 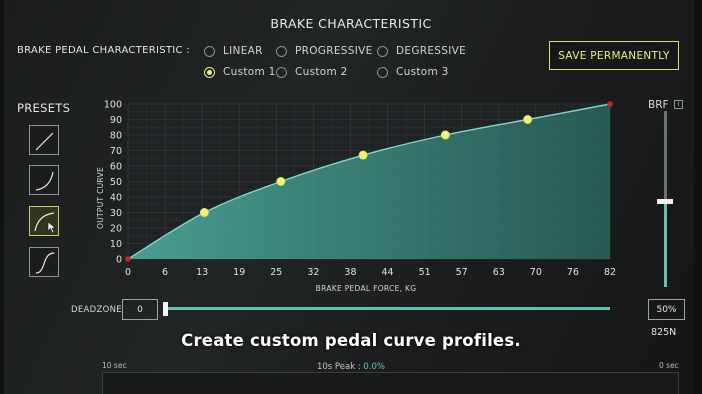 I want to click on x-tick-label: 57, so click(x=462, y=272).